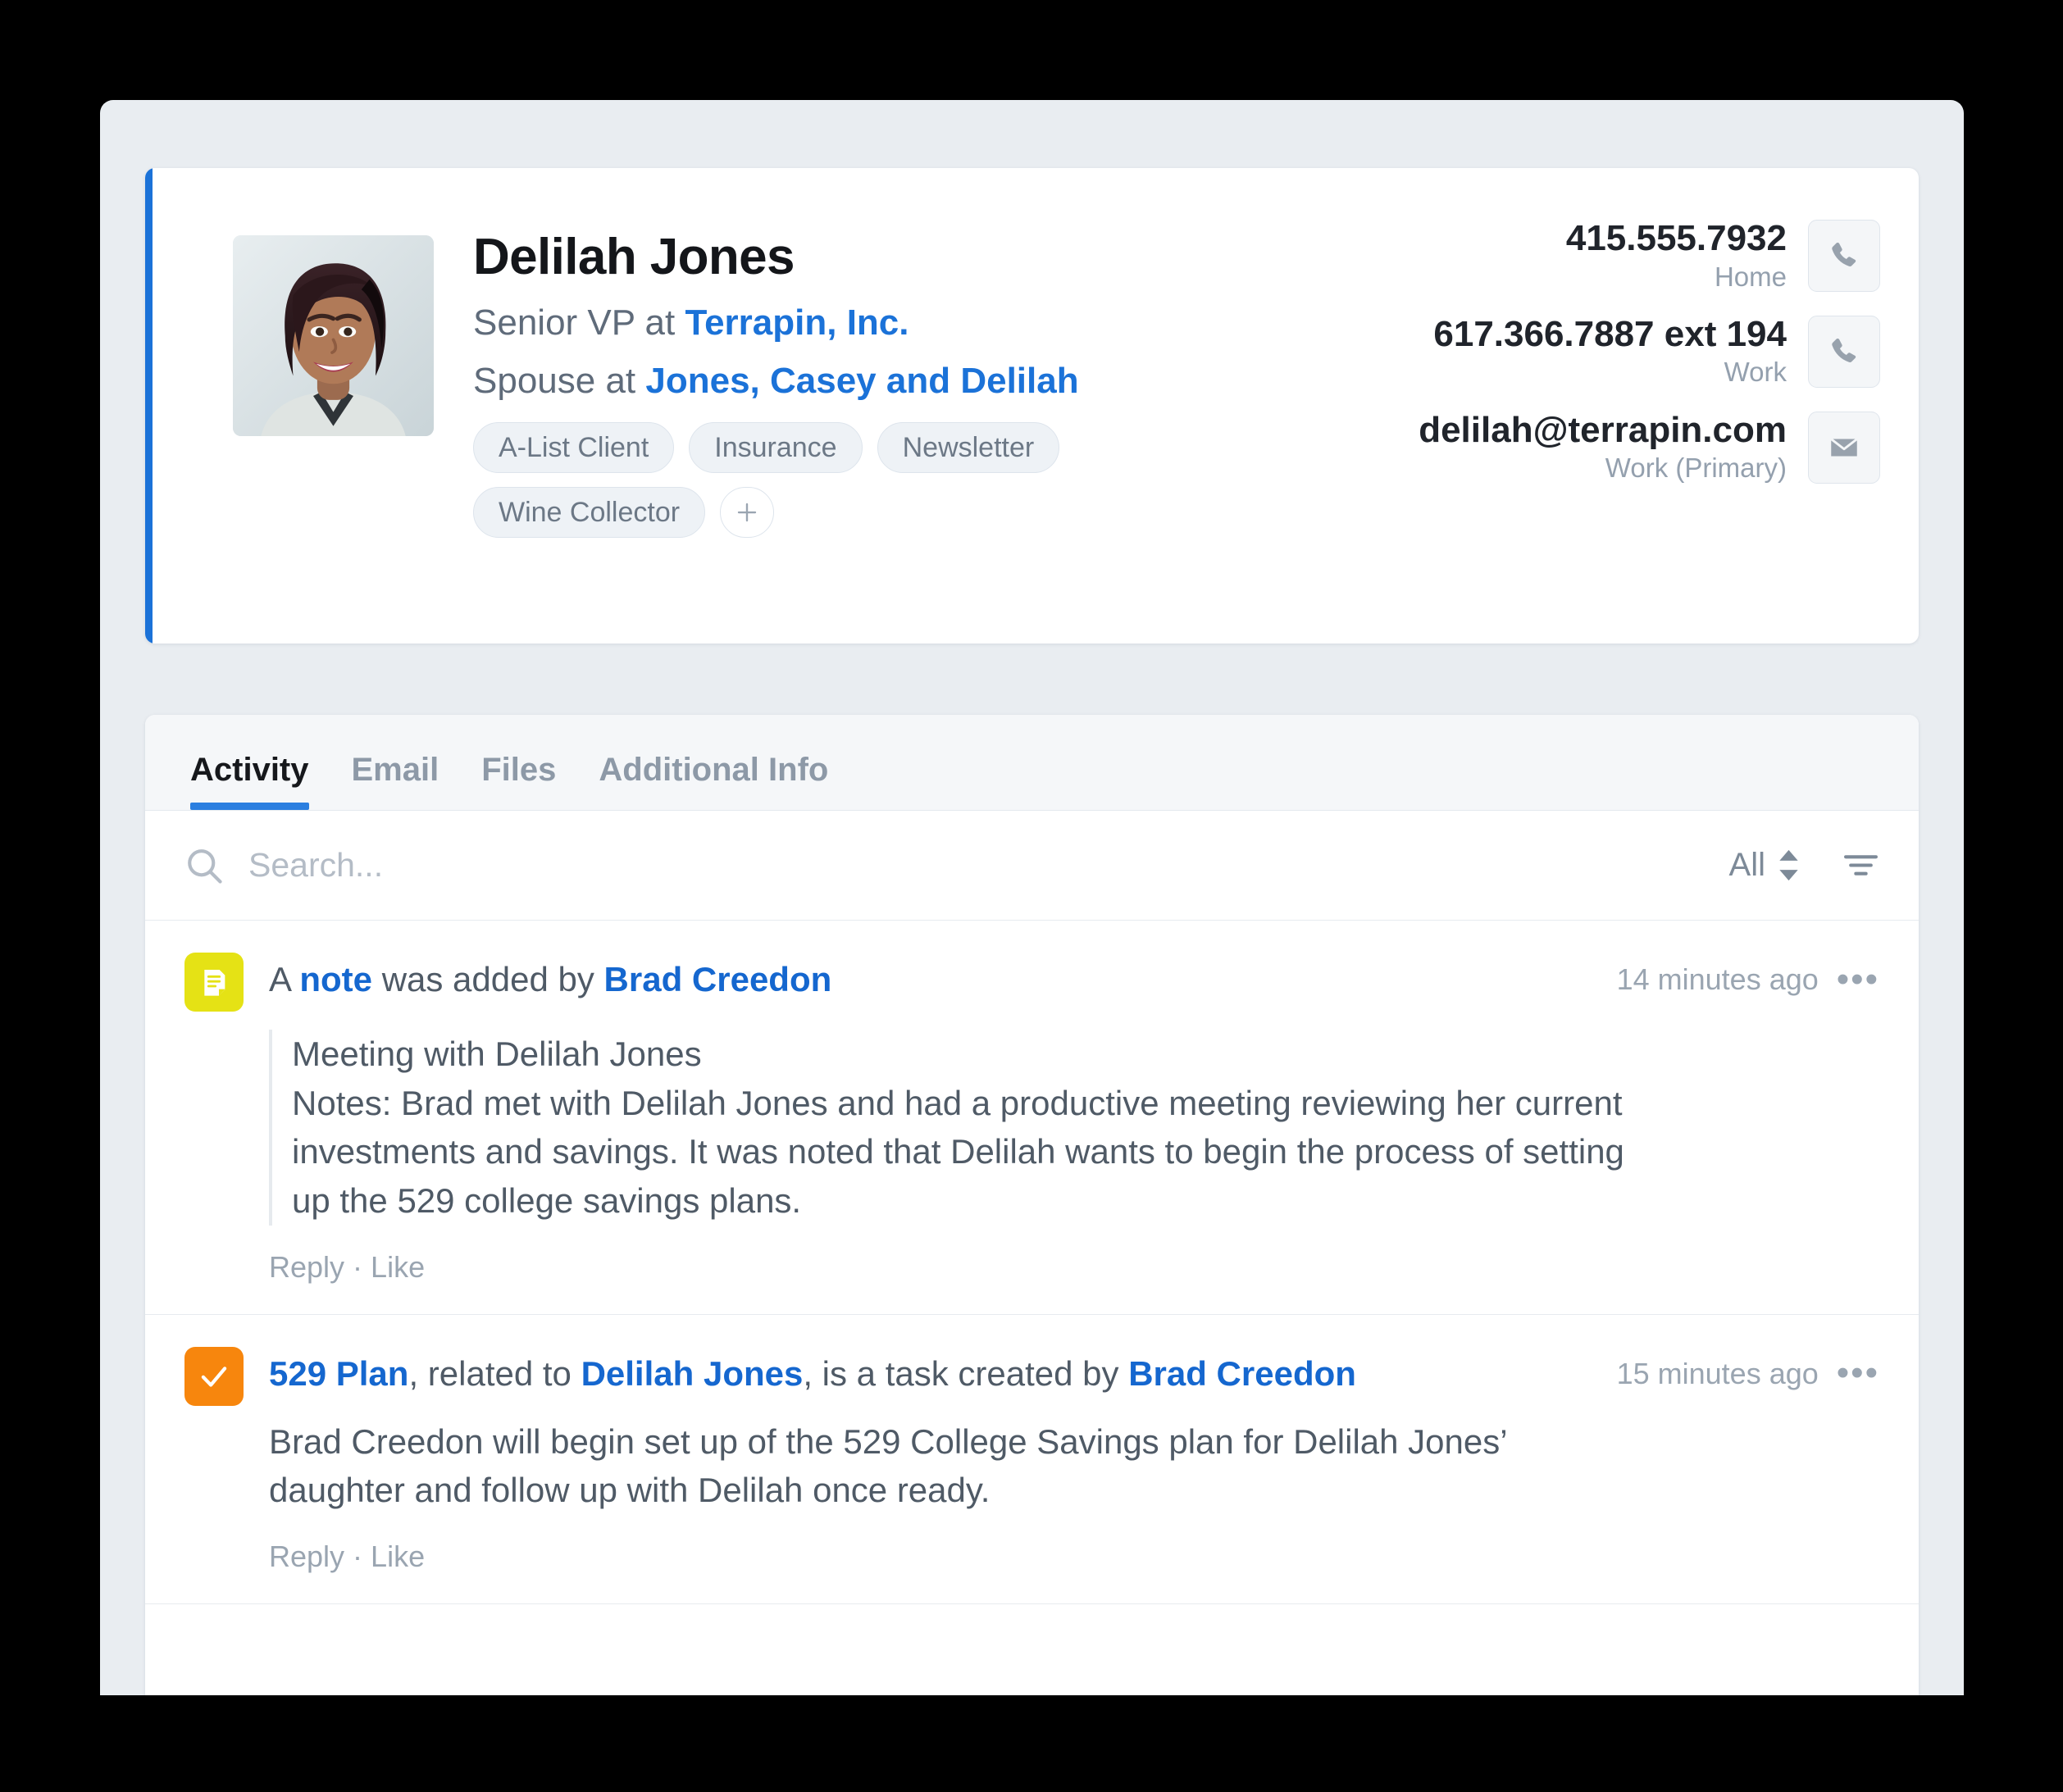 Image resolution: width=2063 pixels, height=1792 pixels. Describe the element at coordinates (968, 447) in the screenshot. I see `tag-pill: Newsletter` at that location.